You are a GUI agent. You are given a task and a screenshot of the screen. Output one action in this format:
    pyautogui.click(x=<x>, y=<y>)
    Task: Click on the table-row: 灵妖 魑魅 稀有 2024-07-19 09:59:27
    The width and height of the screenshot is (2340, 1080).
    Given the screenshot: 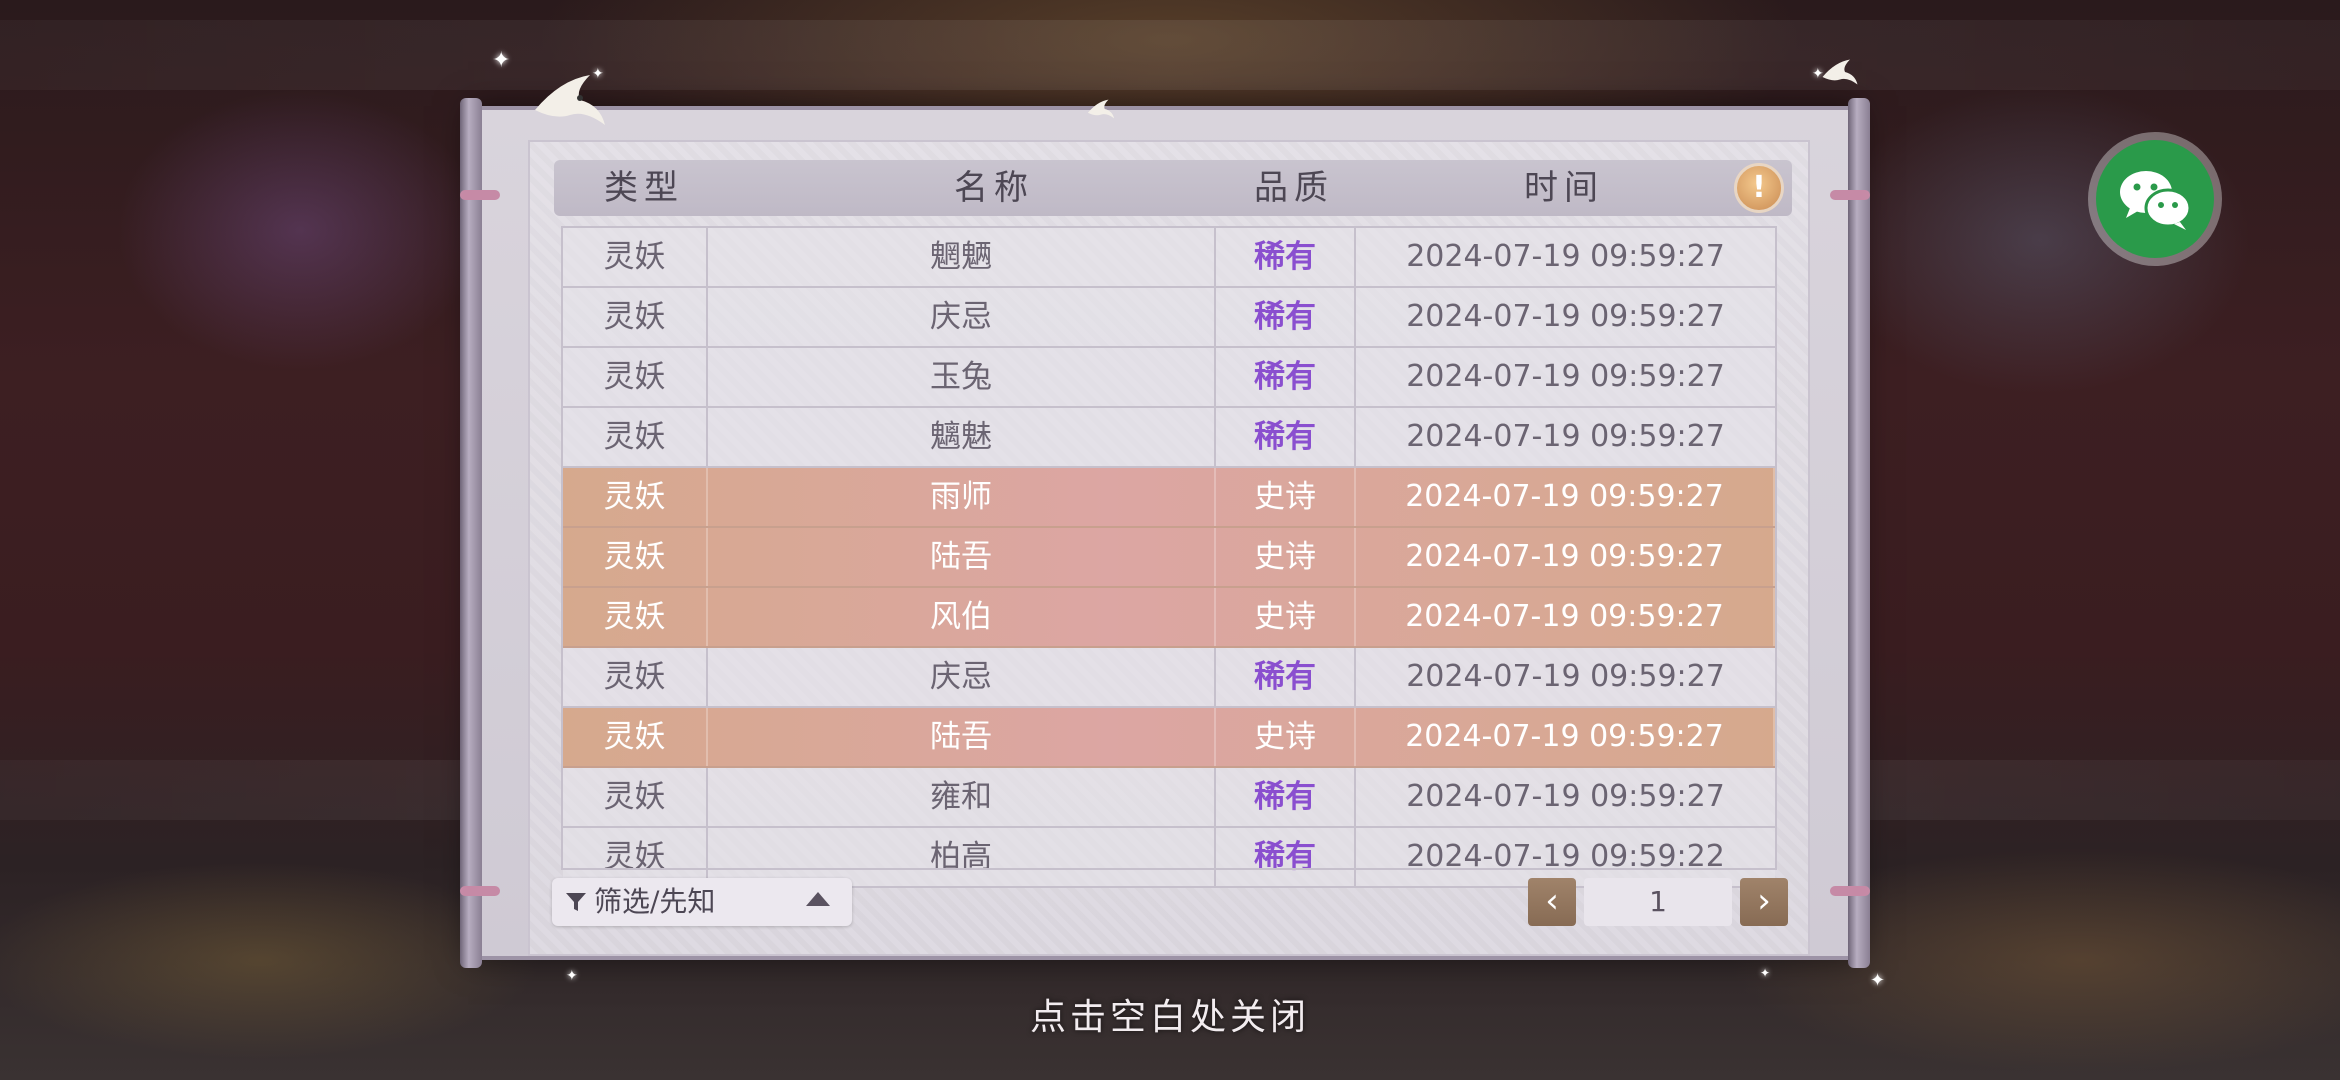 What is the action you would take?
    pyautogui.click(x=1169, y=438)
    